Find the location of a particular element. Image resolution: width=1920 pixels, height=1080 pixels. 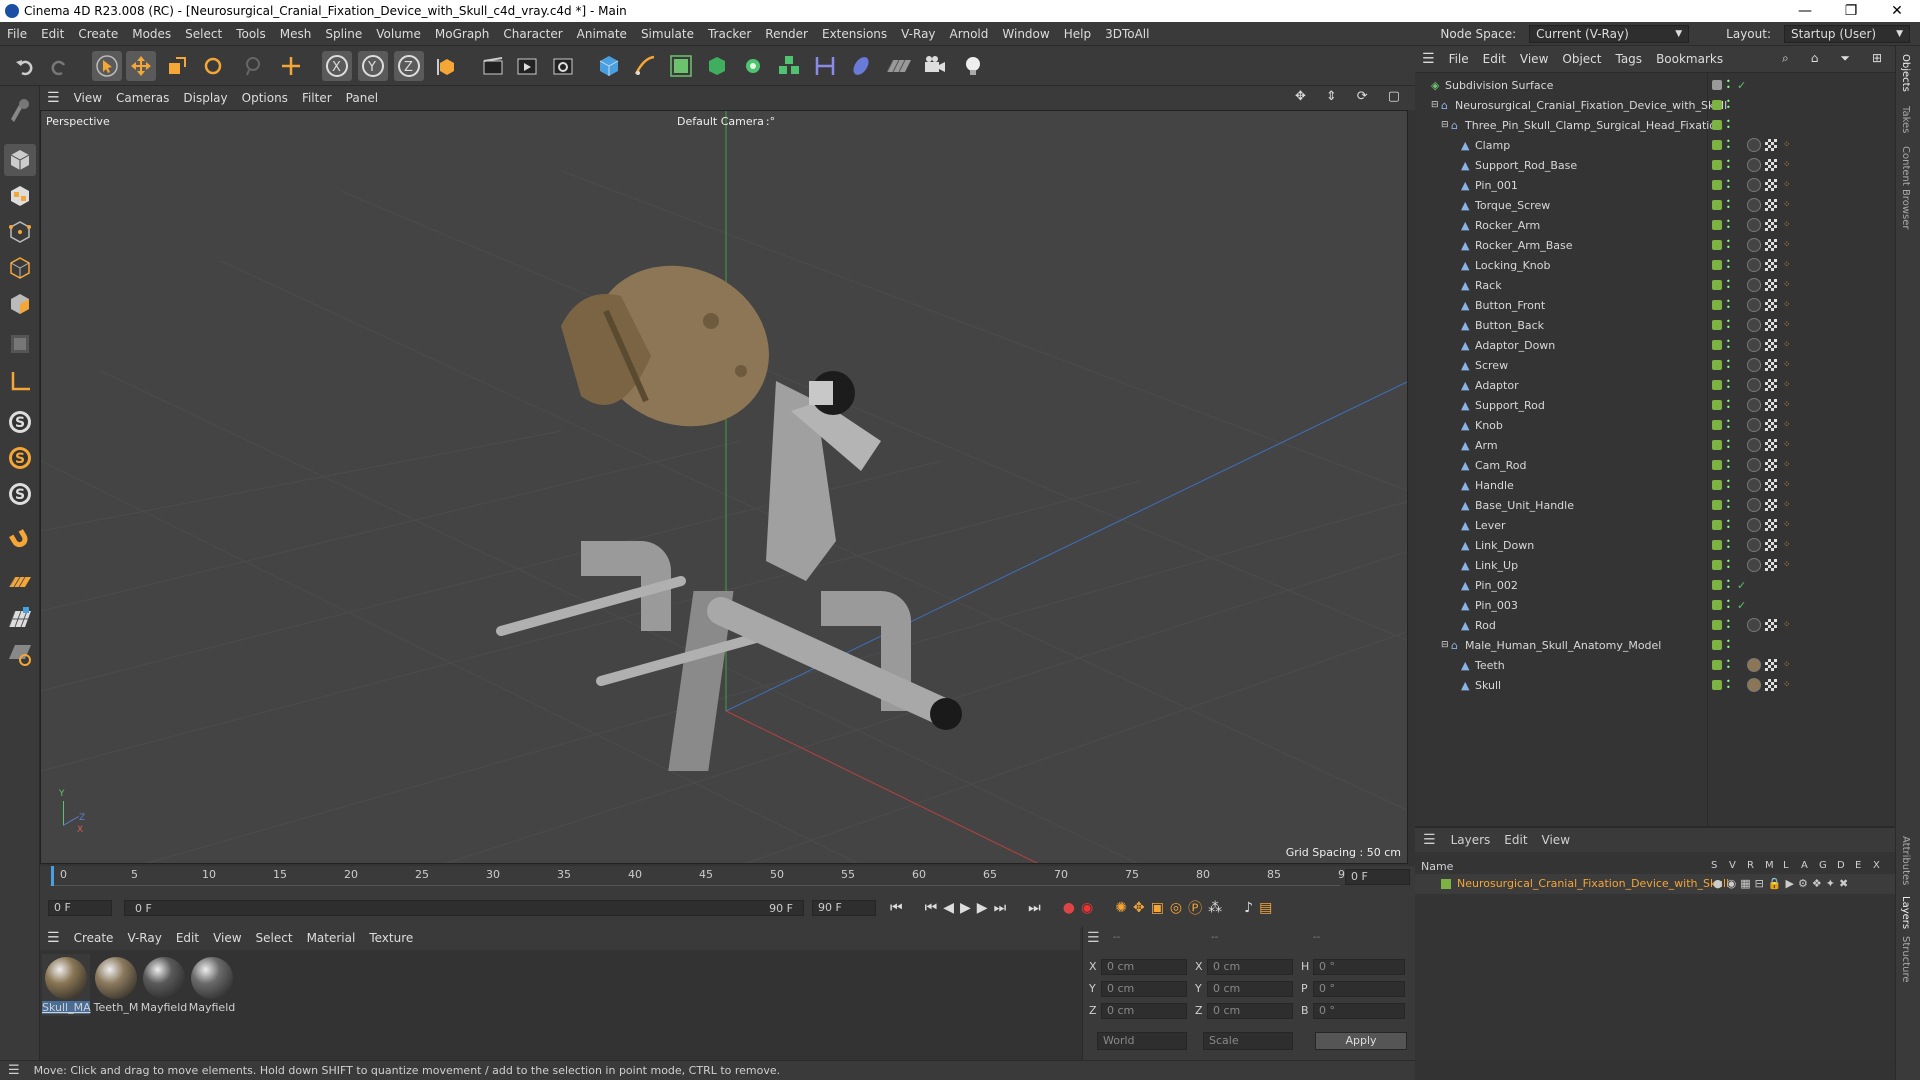

object-row: ▲ Link_Down • • ⁘ is located at coordinates (1655, 545).